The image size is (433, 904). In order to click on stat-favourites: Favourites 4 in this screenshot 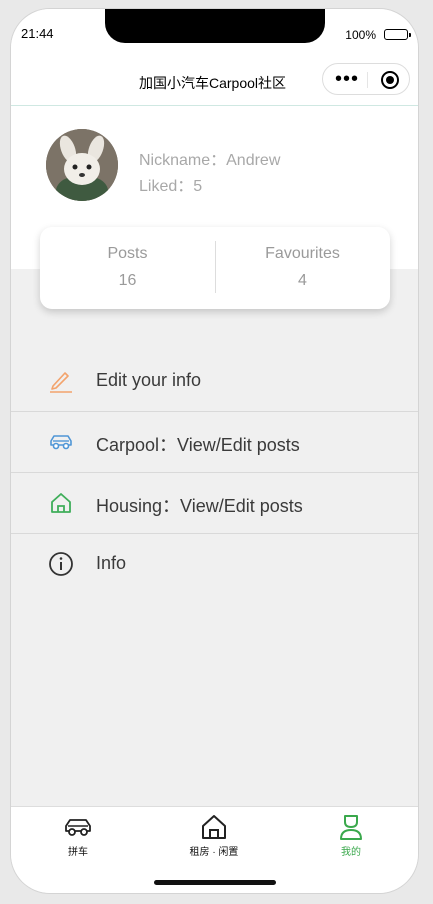, I will do `click(302, 268)`.